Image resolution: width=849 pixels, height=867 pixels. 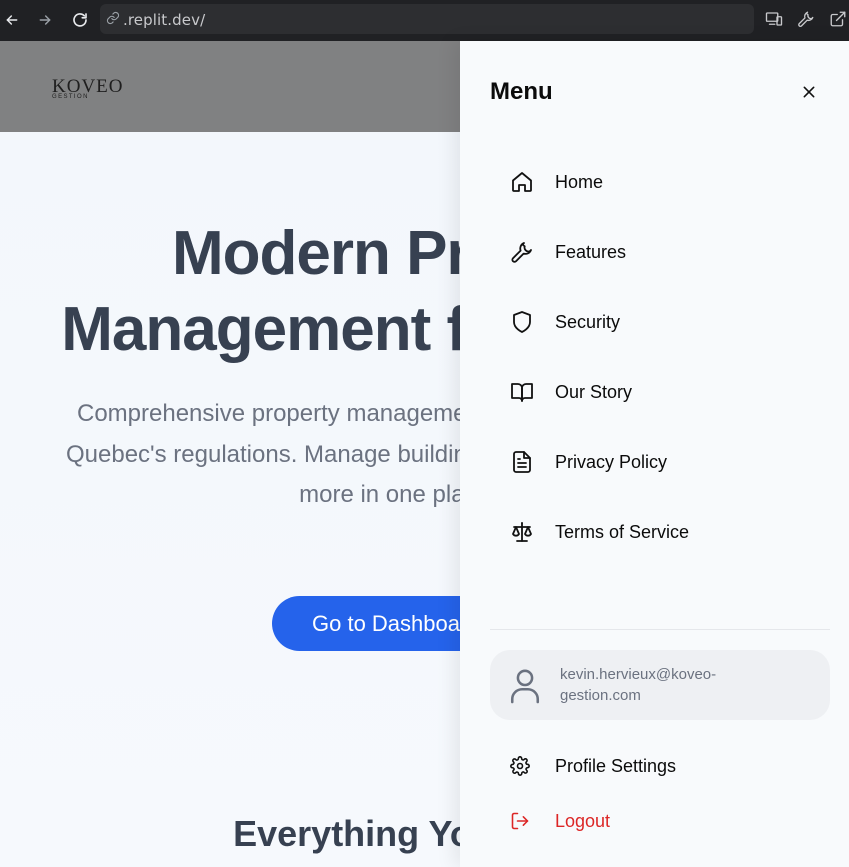 I want to click on reload-button, so click(x=80, y=20).